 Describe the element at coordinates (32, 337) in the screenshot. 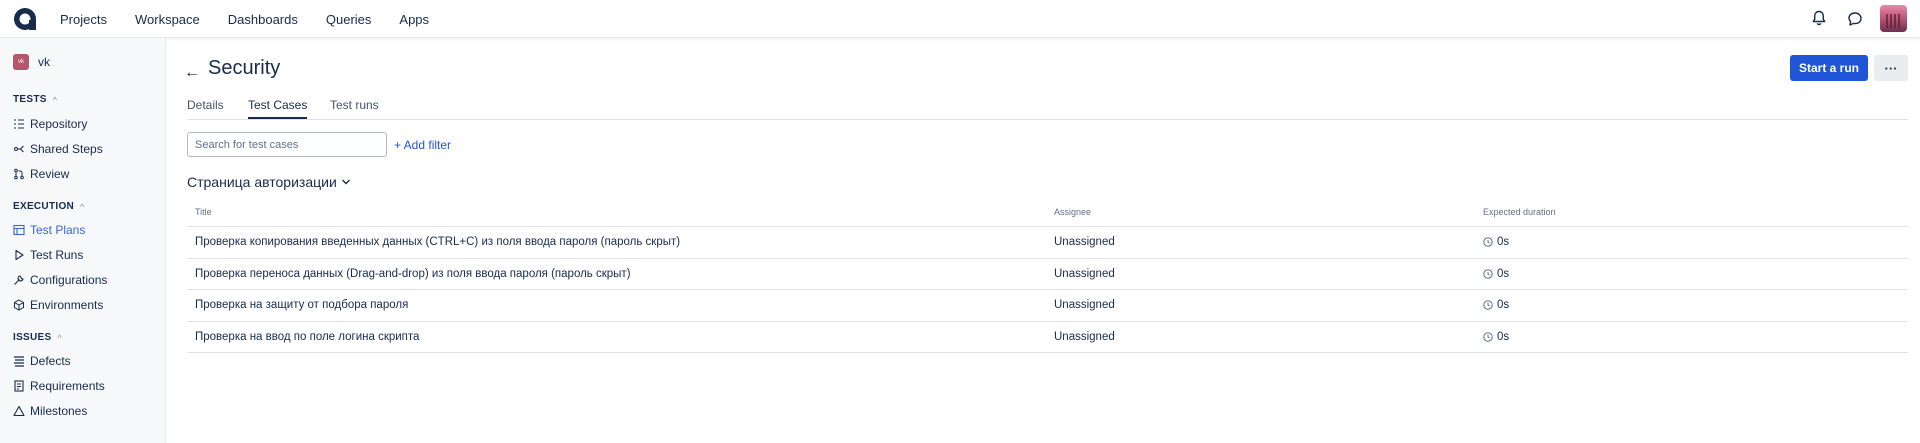

I see `section-title: ISSUES` at that location.